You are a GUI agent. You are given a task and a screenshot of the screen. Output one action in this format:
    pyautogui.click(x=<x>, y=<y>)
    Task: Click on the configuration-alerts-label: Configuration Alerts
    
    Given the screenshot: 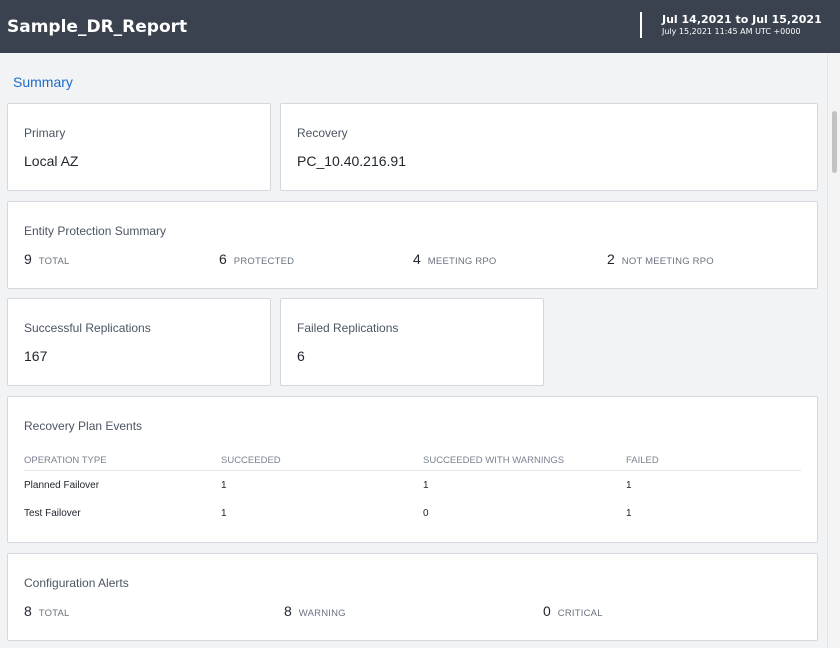 What is the action you would take?
    pyautogui.click(x=76, y=583)
    